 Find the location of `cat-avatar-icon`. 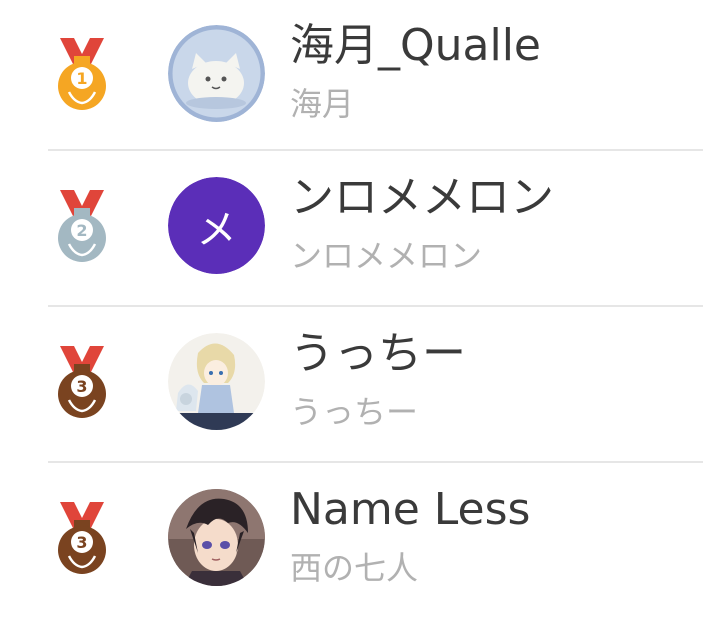

cat-avatar-icon is located at coordinates (216, 73).